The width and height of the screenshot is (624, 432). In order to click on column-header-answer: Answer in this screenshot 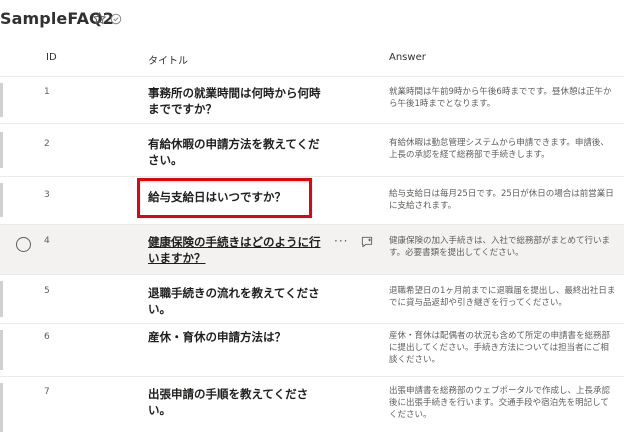, I will do `click(407, 57)`.